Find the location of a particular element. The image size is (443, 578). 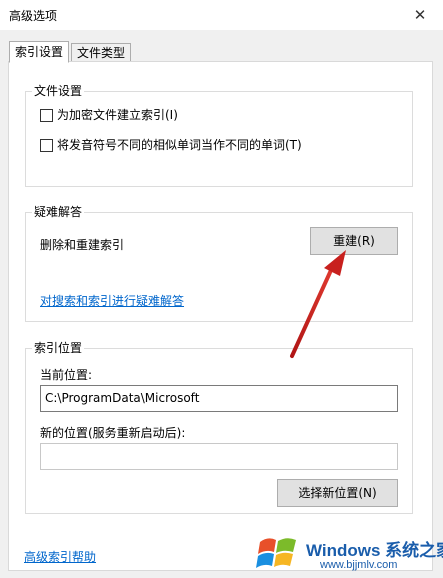

tab-label: 索引设置 is located at coordinates (39, 52).